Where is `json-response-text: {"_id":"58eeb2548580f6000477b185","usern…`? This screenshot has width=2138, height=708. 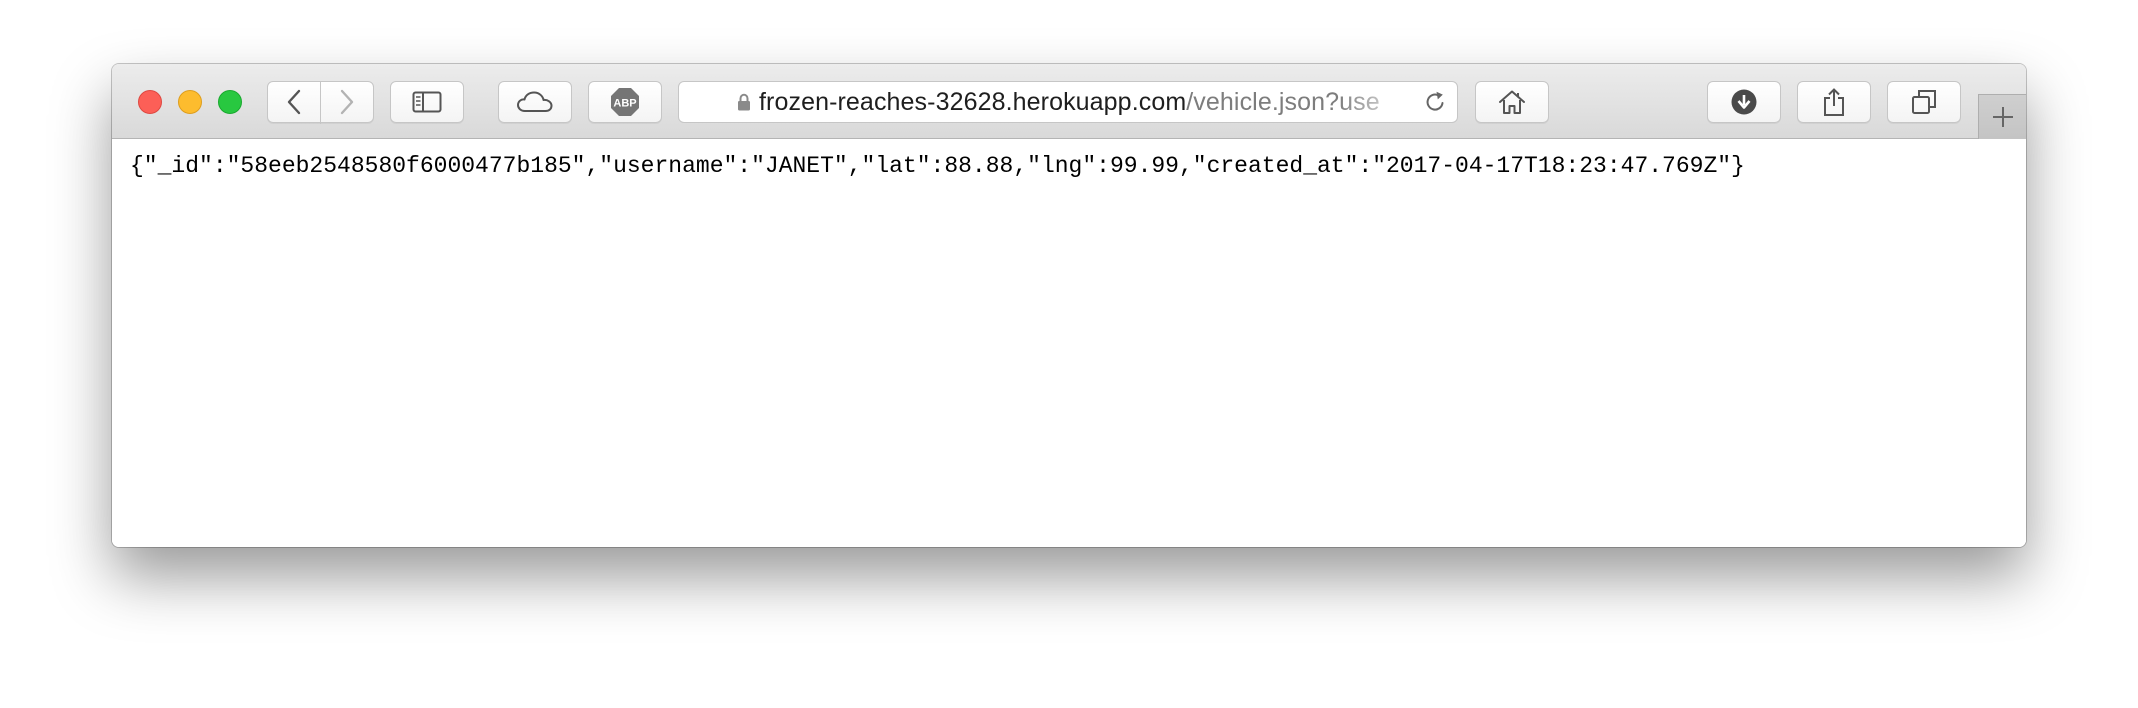 json-response-text: {"_id":"58eeb2548580f6000477b185","usern… is located at coordinates (937, 166).